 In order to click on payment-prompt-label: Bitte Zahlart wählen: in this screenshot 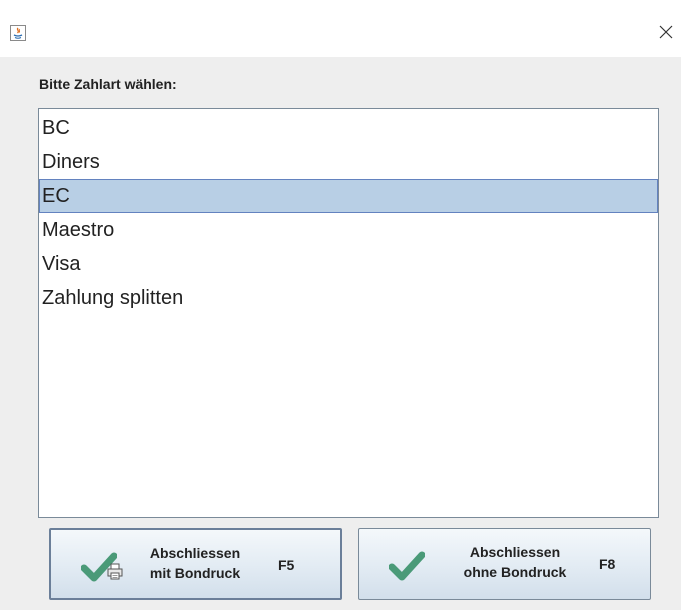, I will do `click(108, 84)`.